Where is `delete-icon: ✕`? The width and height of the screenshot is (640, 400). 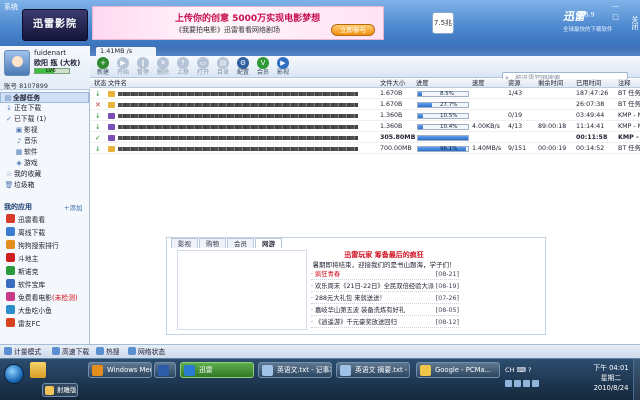 delete-icon: ✕ is located at coordinates (163, 63).